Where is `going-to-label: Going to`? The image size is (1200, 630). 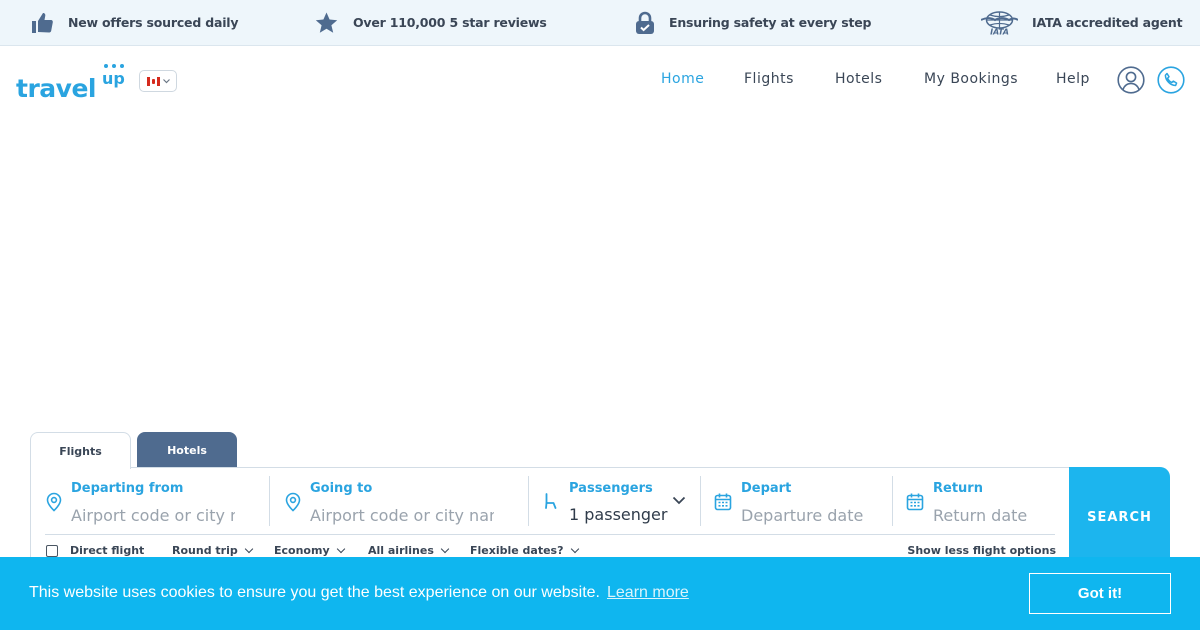
going-to-label: Going to is located at coordinates (341, 488).